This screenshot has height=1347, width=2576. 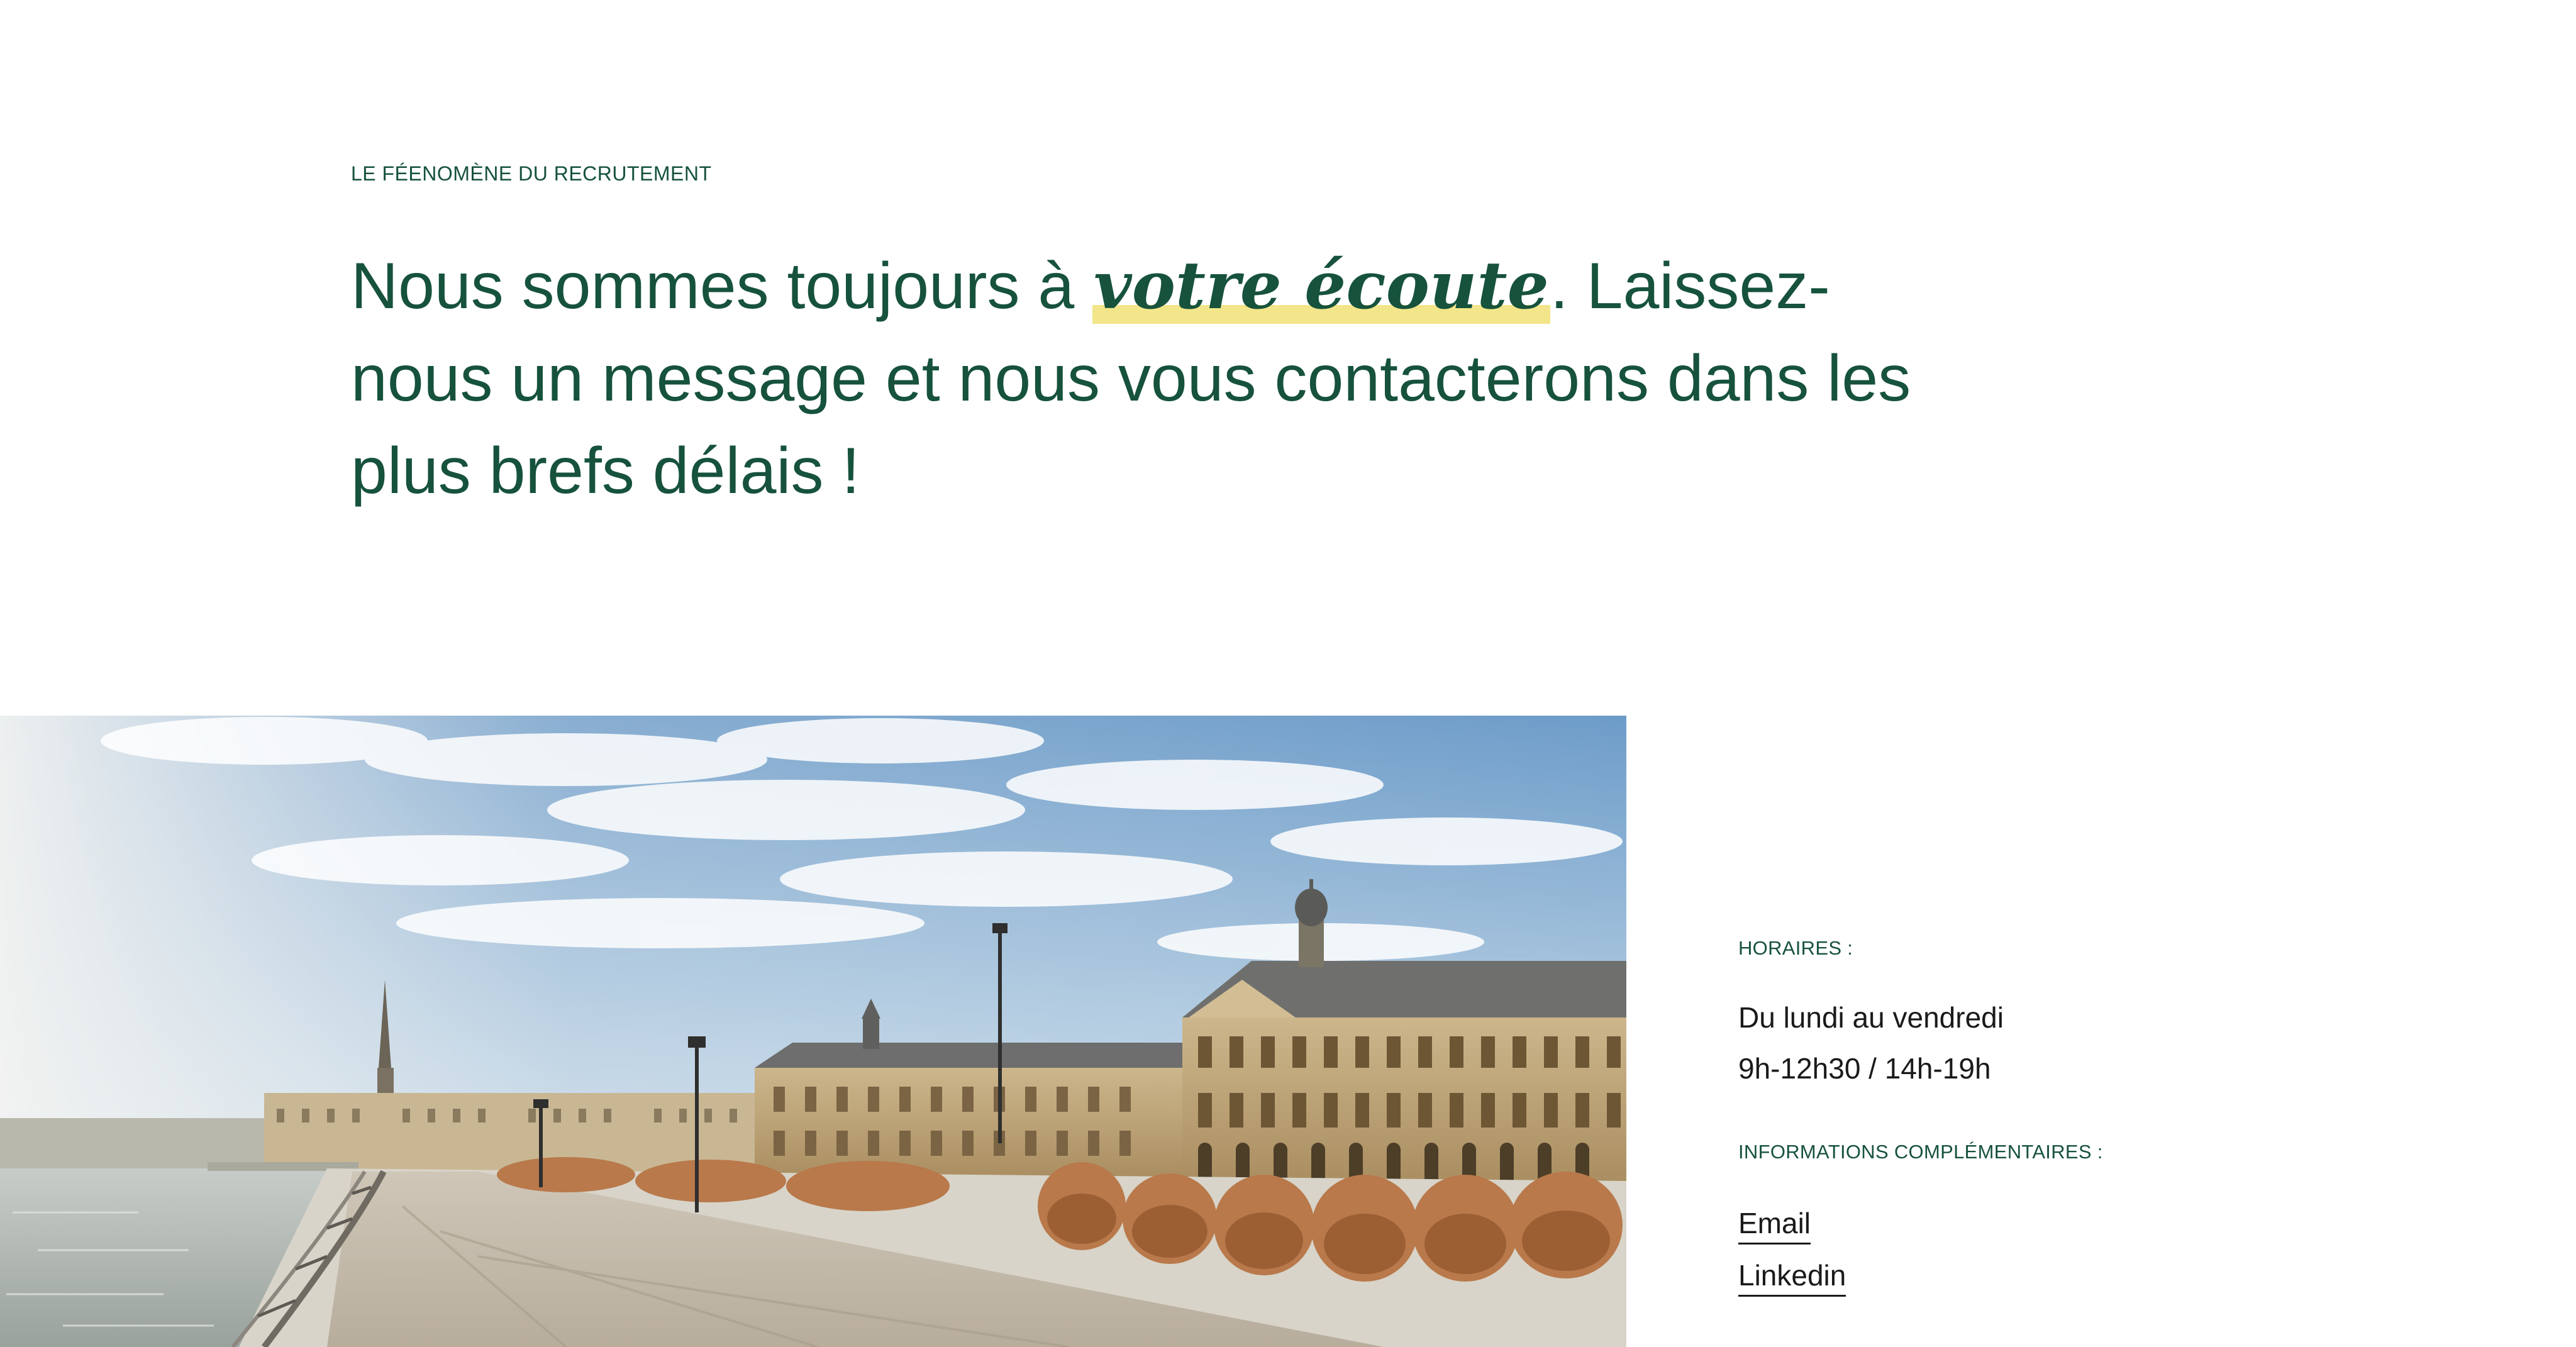 I want to click on hours-days: Du lundi au vendredi, so click(x=1871, y=1017).